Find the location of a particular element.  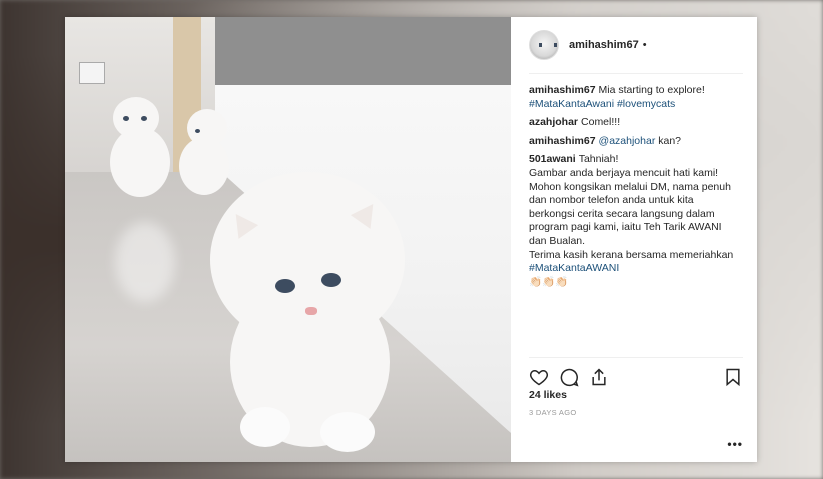

floor-reflection is located at coordinates (145, 262).